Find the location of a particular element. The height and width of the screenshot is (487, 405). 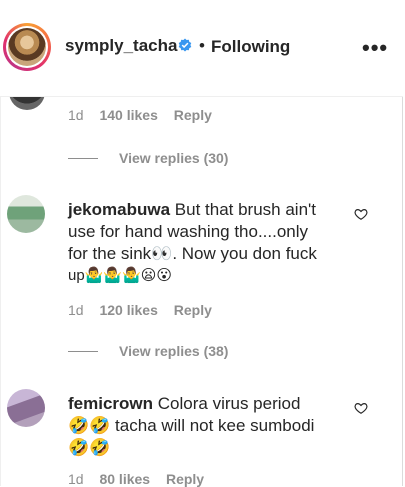

comment-text-line: up🤷‍♂️🤷‍♂️🤷‍♂️😦😮 is located at coordinates (120, 275).